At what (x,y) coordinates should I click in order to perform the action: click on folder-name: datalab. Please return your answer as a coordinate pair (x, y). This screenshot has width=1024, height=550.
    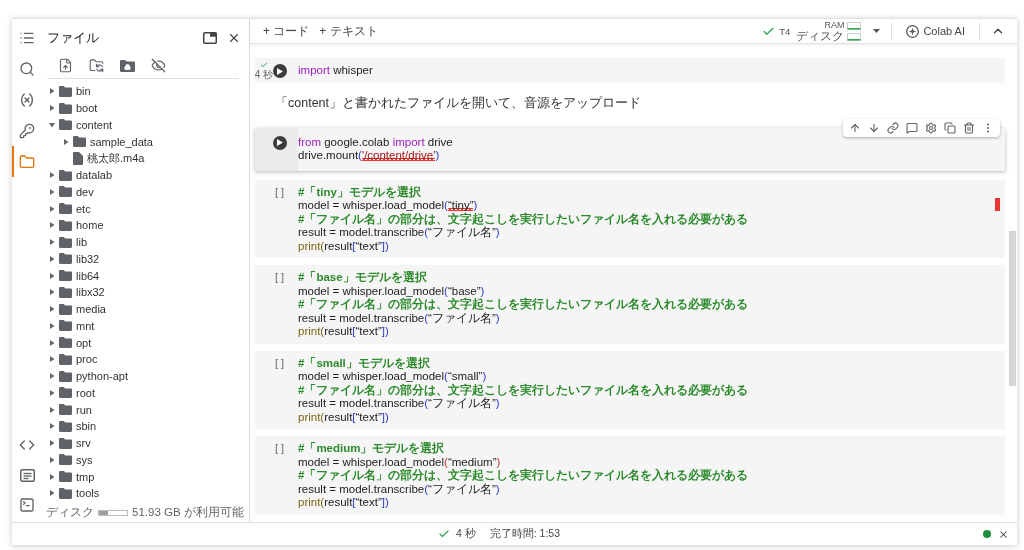
    Looking at the image, I should click on (94, 175).